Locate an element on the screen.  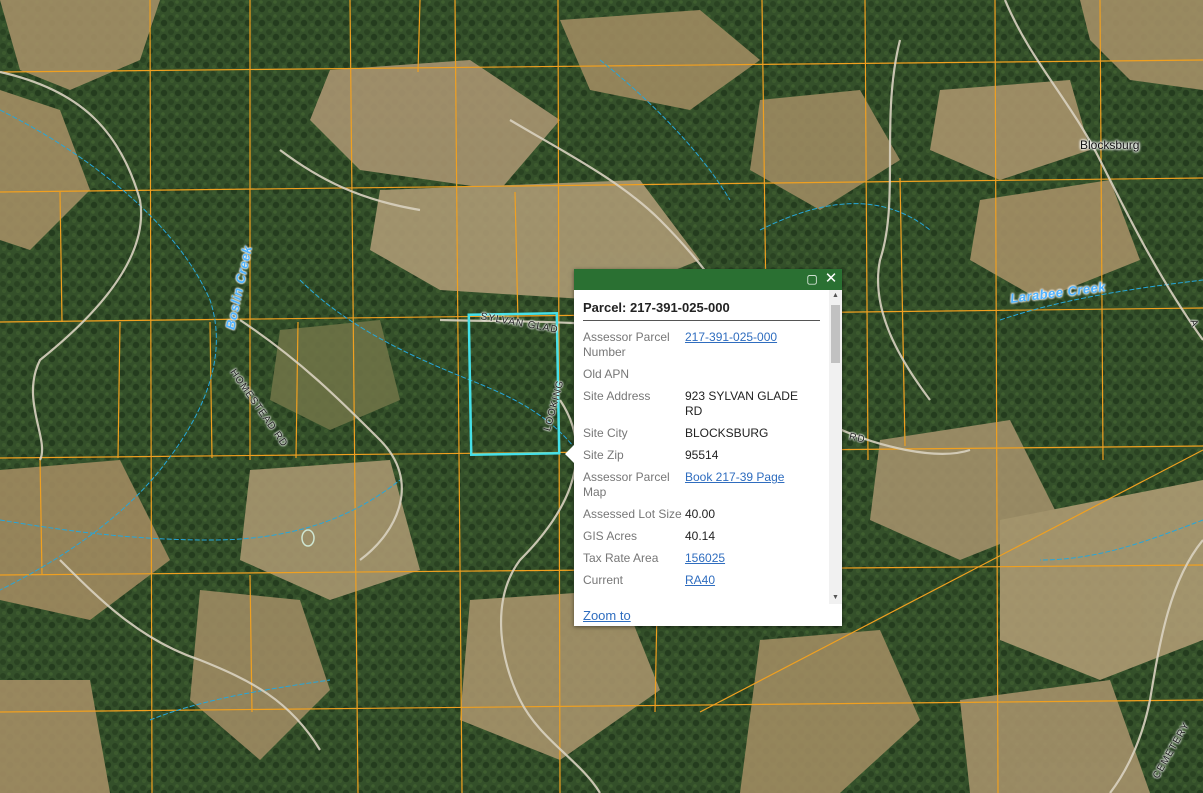
attribute-row: GIS Acres 40.14 is located at coordinates (700, 540).